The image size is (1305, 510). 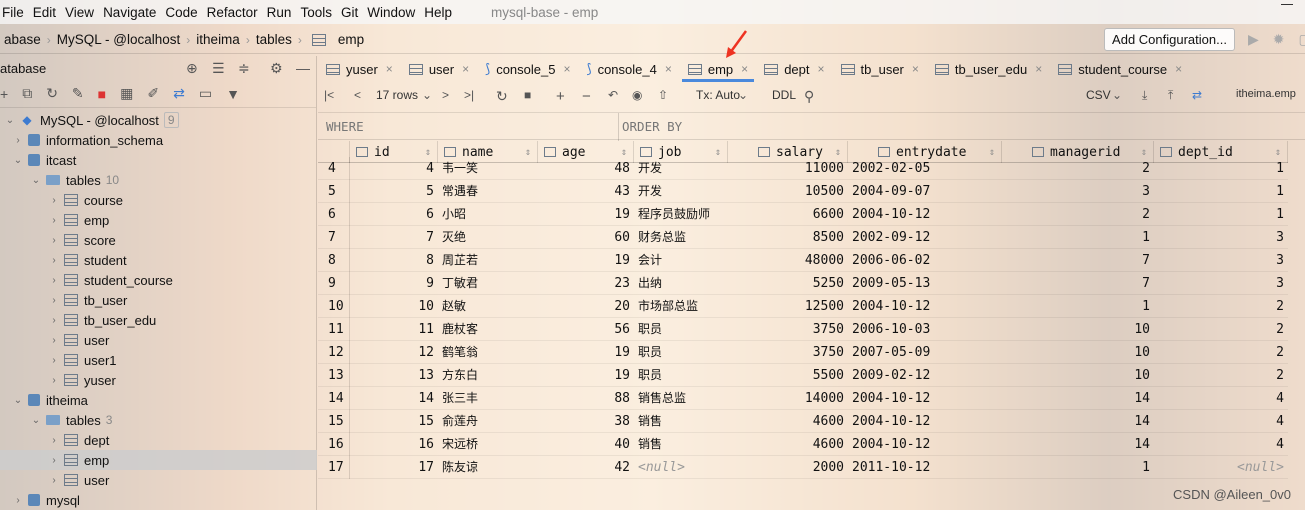 I want to click on run-icon: ▶, so click(x=1253, y=39).